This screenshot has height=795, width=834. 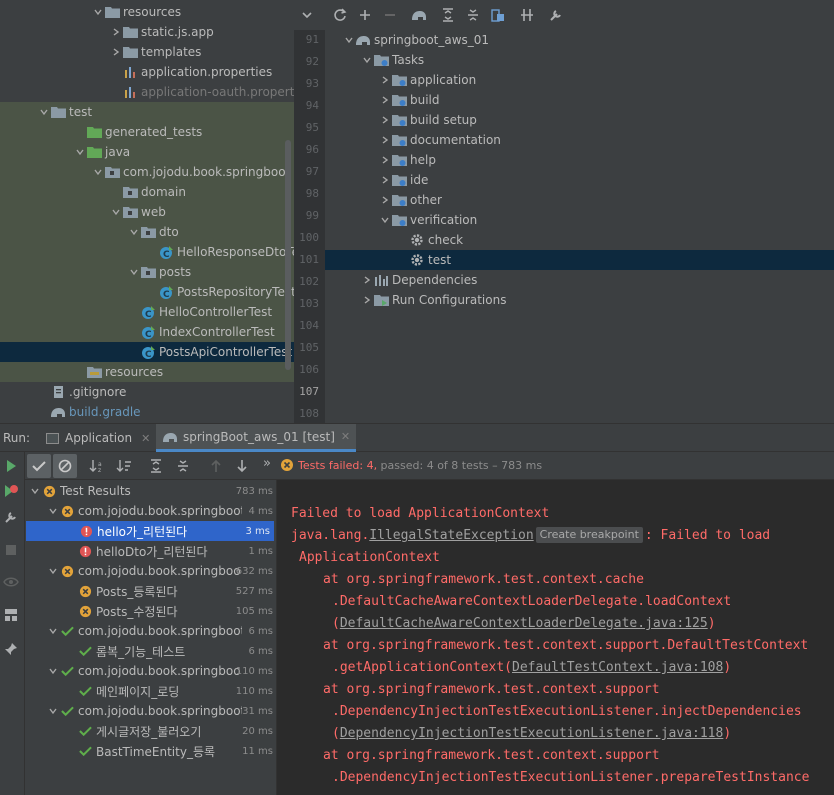 I want to click on gradle-tree-item: springboot_aws_01, so click(x=579, y=40).